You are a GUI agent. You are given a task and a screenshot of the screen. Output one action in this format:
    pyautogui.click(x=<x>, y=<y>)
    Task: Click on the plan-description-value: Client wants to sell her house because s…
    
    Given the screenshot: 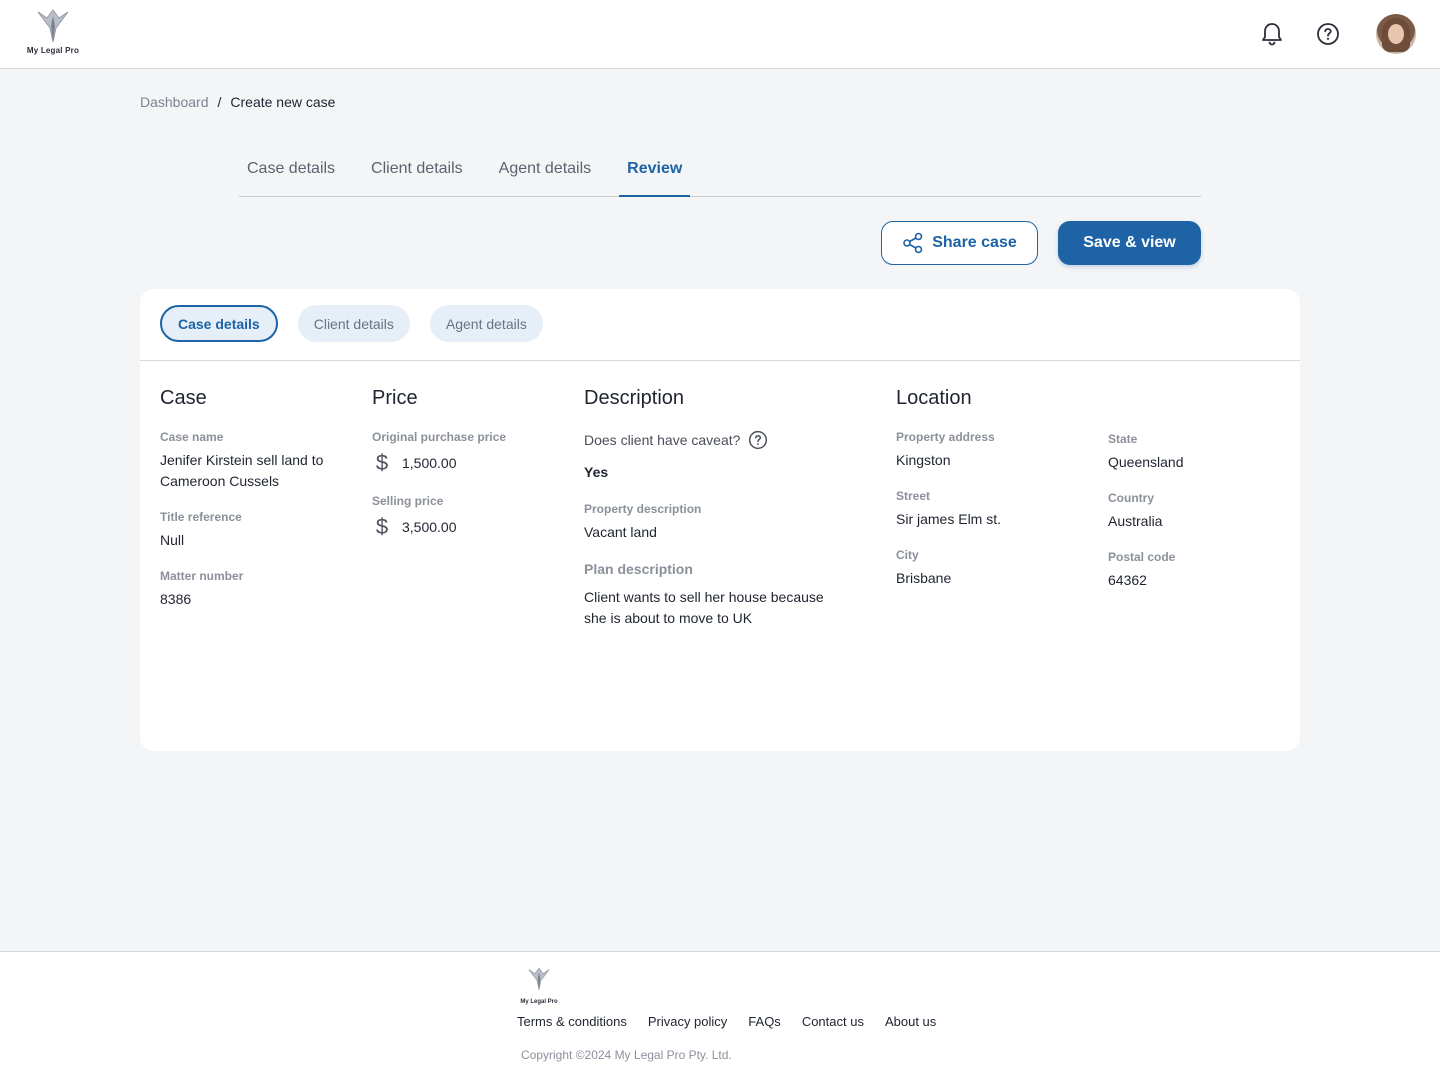 What is the action you would take?
    pyautogui.click(x=704, y=607)
    